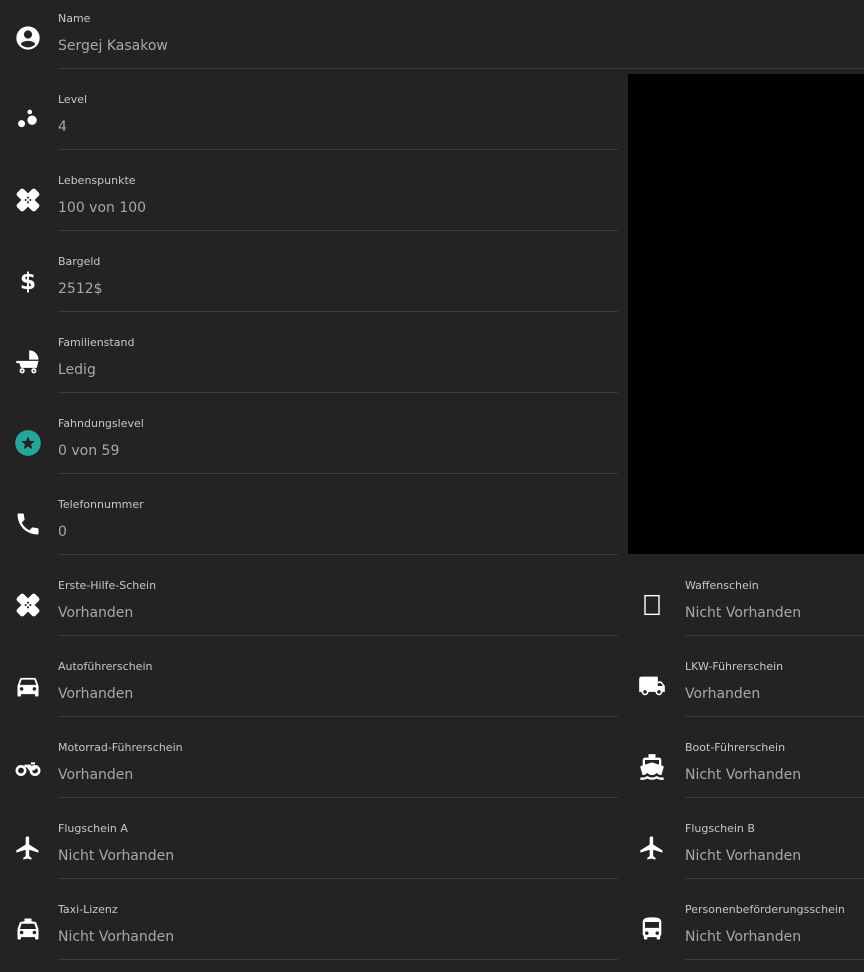  Describe the element at coordinates (310, 283) in the screenshot. I see `field-cash: $ Bargeld 2512$` at that location.